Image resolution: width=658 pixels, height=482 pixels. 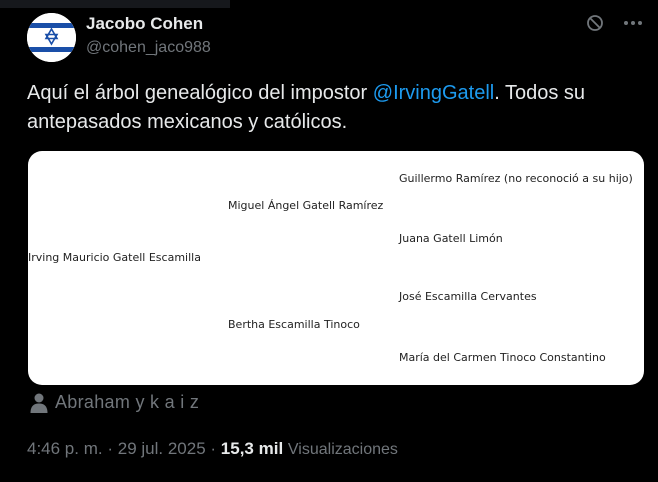 What do you see at coordinates (502, 357) in the screenshot?
I see `tree-maternal-grandmother: María del Carmen Tinoco Constantino` at bounding box center [502, 357].